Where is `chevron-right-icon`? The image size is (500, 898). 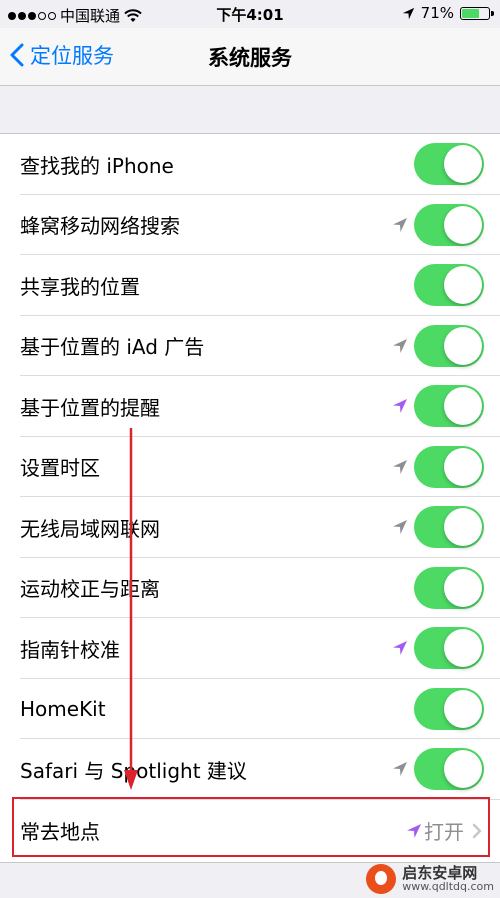 chevron-right-icon is located at coordinates (477, 830).